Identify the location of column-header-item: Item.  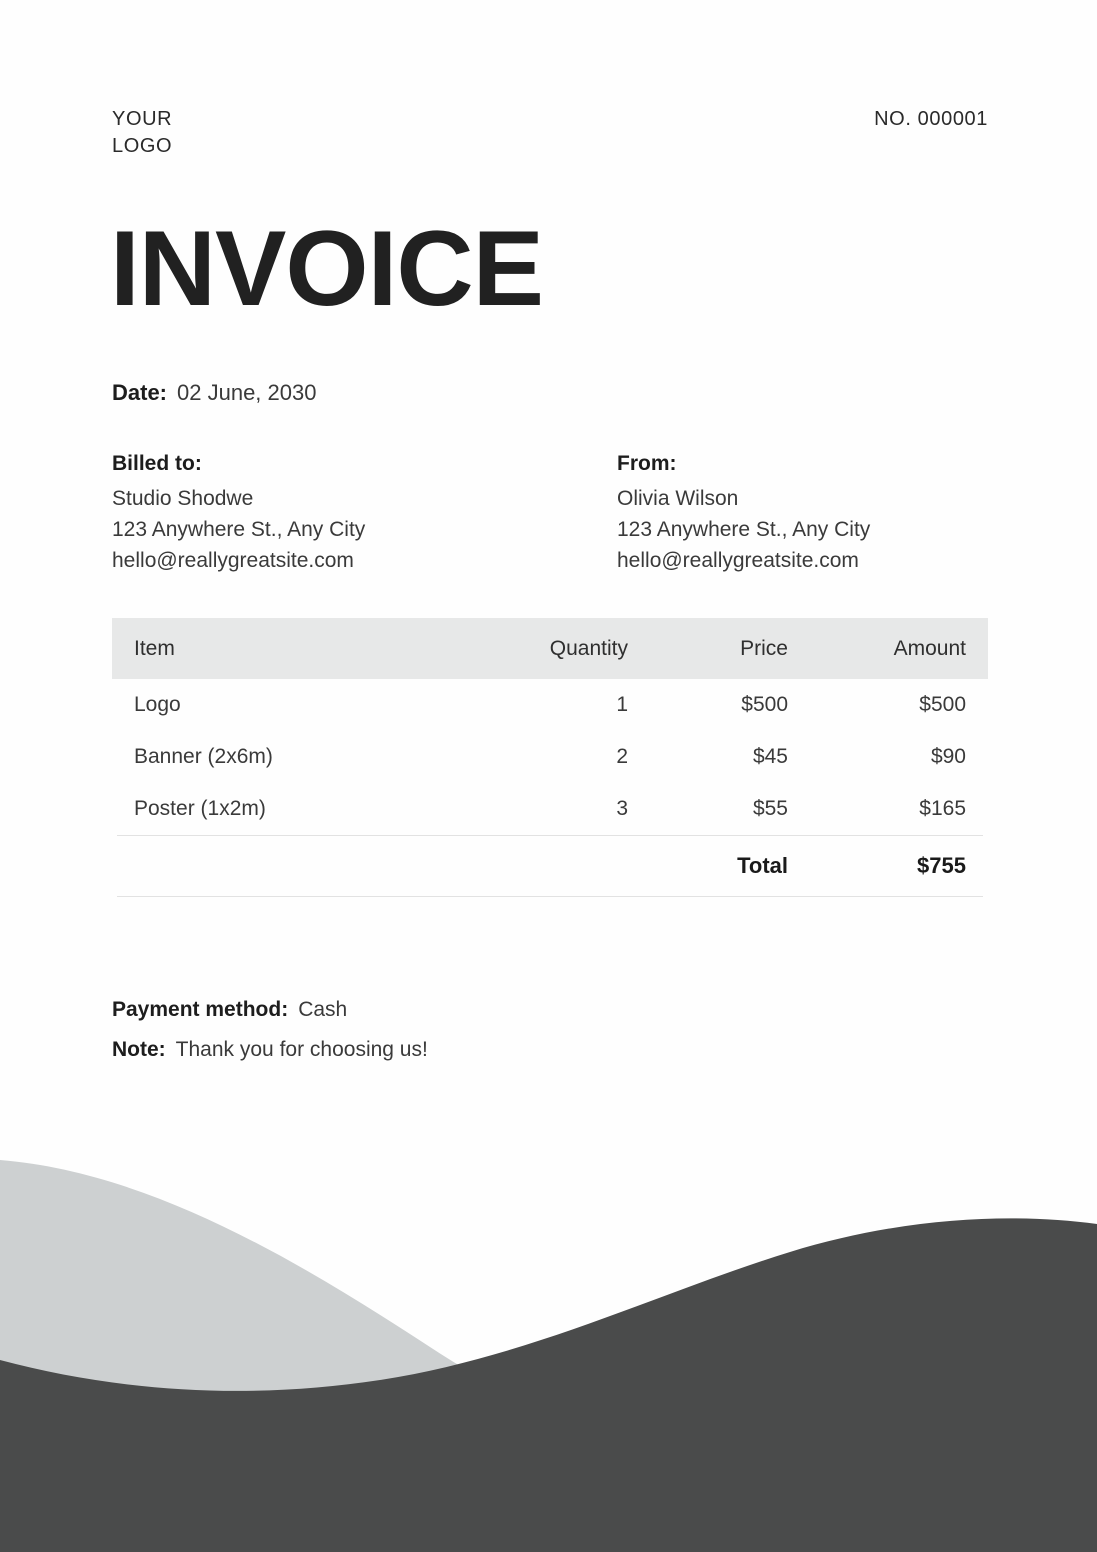
(154, 648).